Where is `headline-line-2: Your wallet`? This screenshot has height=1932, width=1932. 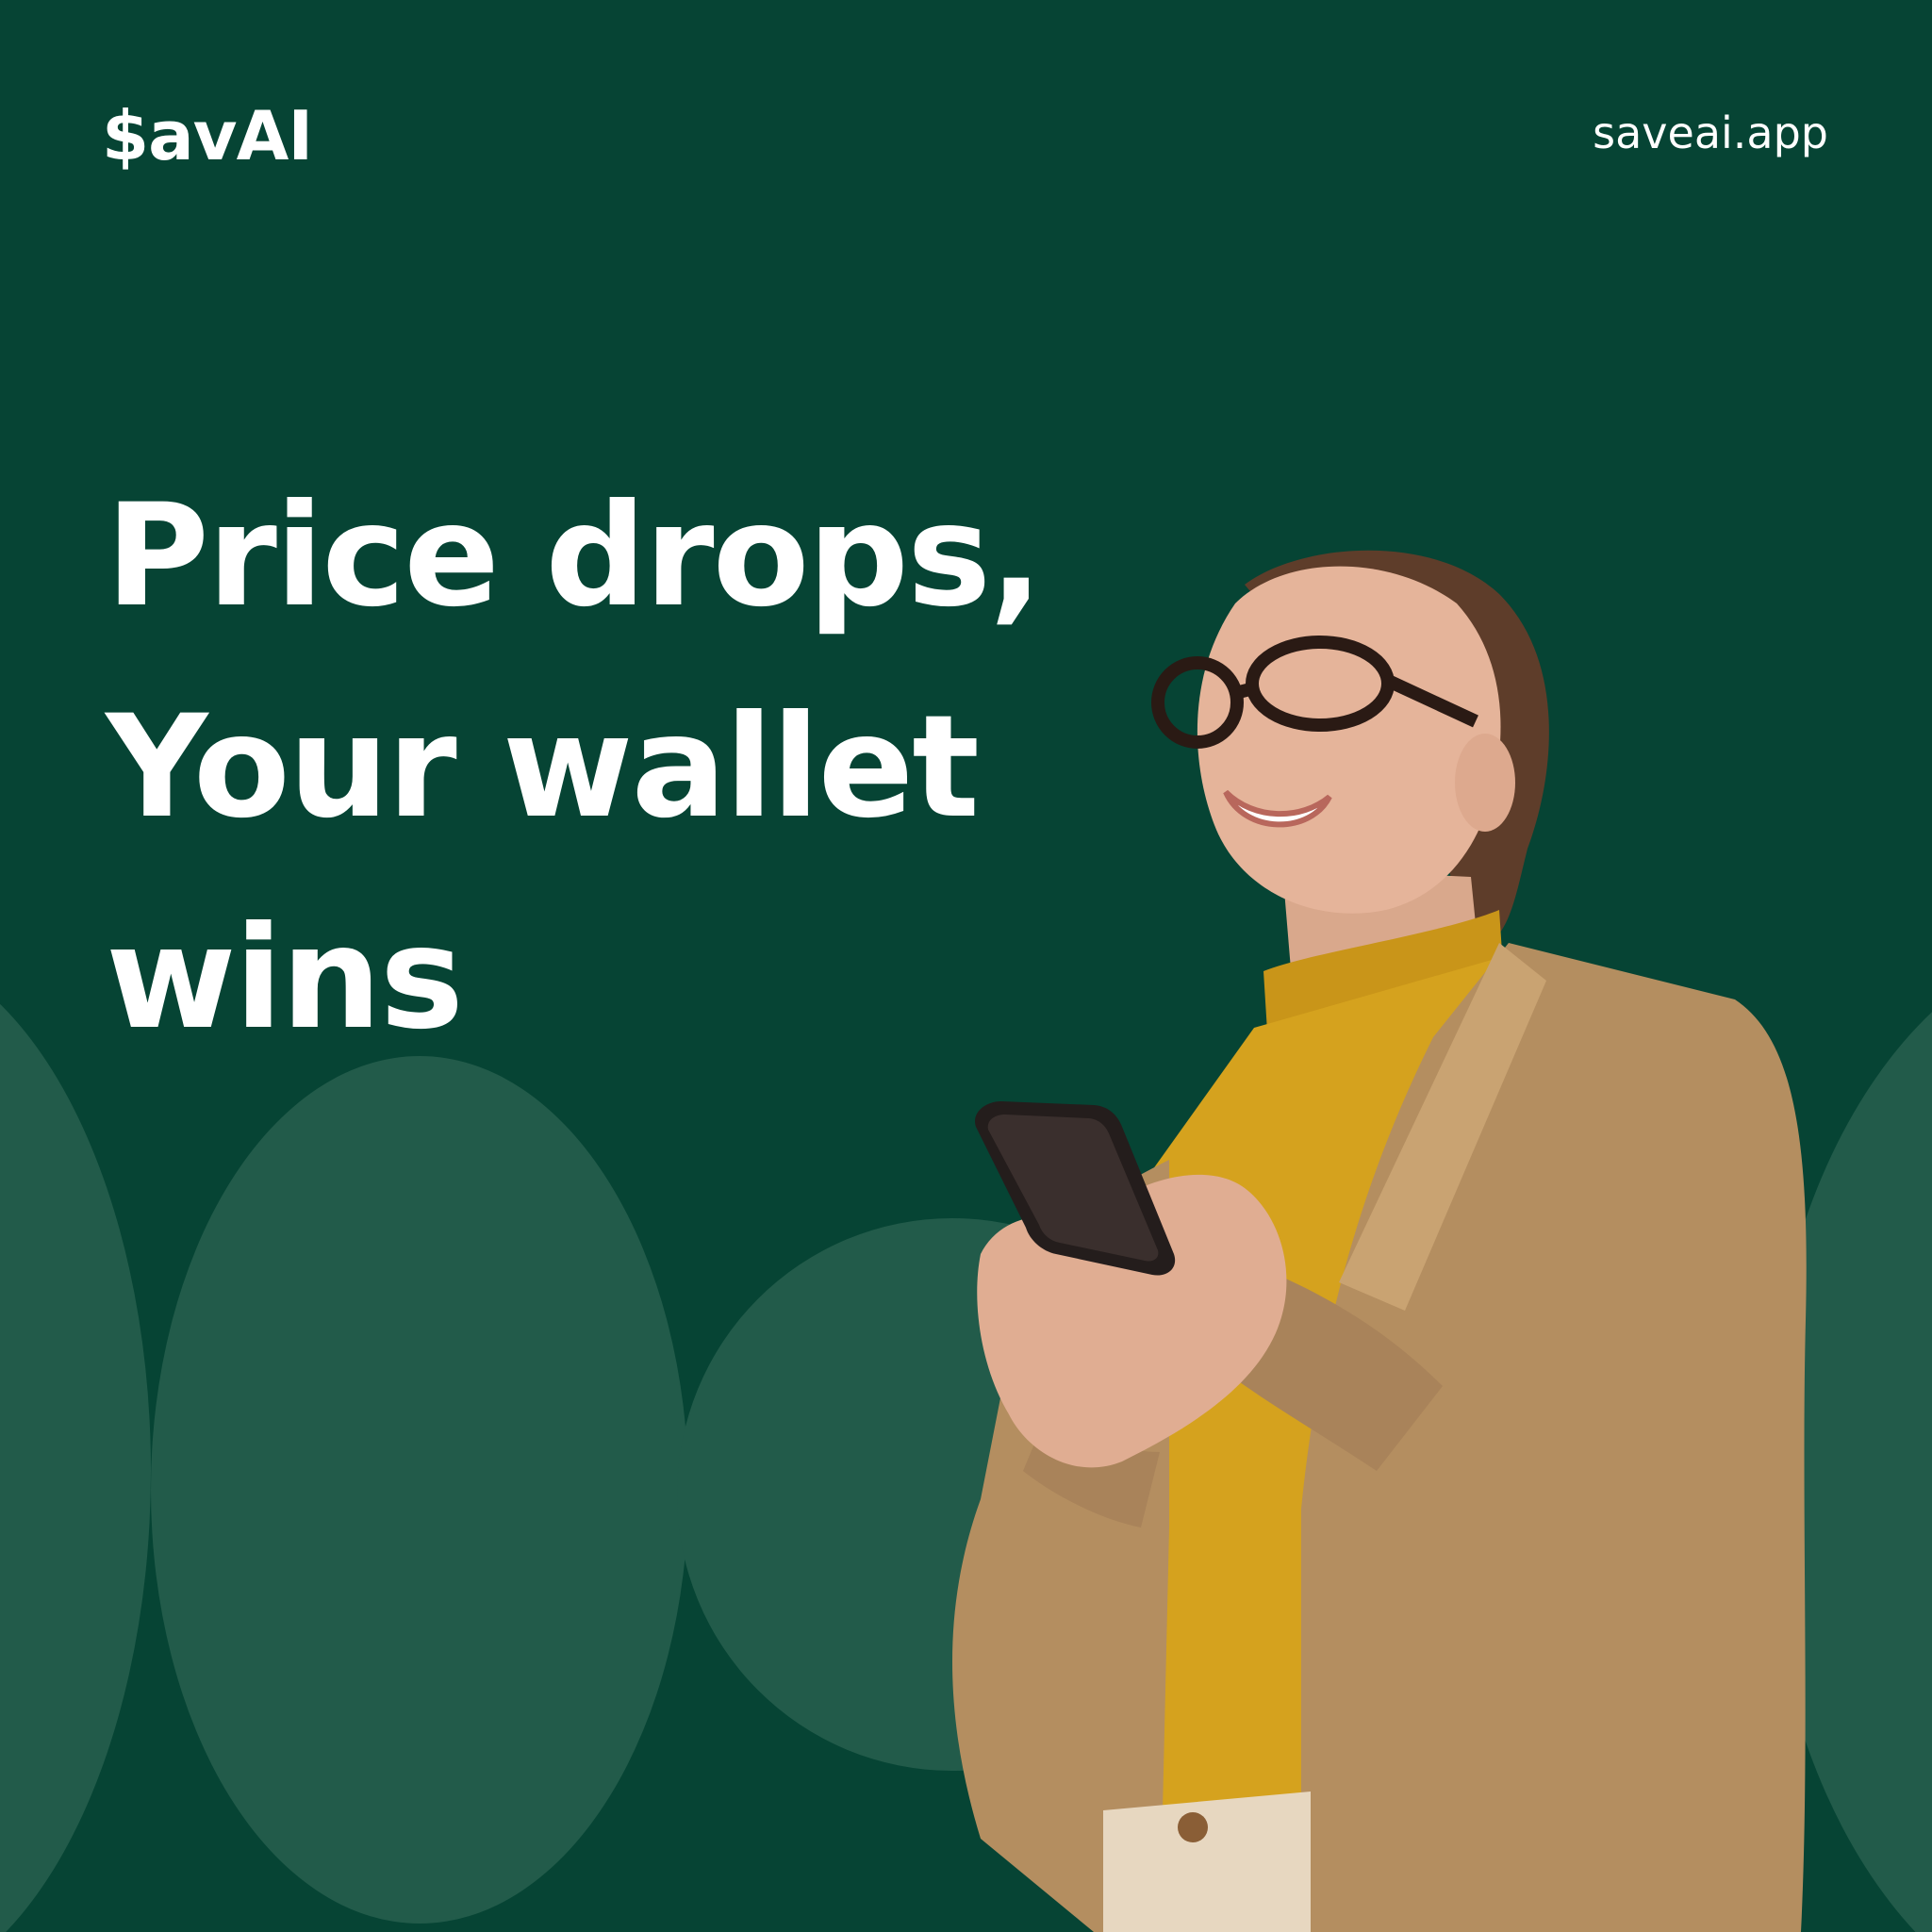
headline-line-2: Your wallet is located at coordinates (543, 767).